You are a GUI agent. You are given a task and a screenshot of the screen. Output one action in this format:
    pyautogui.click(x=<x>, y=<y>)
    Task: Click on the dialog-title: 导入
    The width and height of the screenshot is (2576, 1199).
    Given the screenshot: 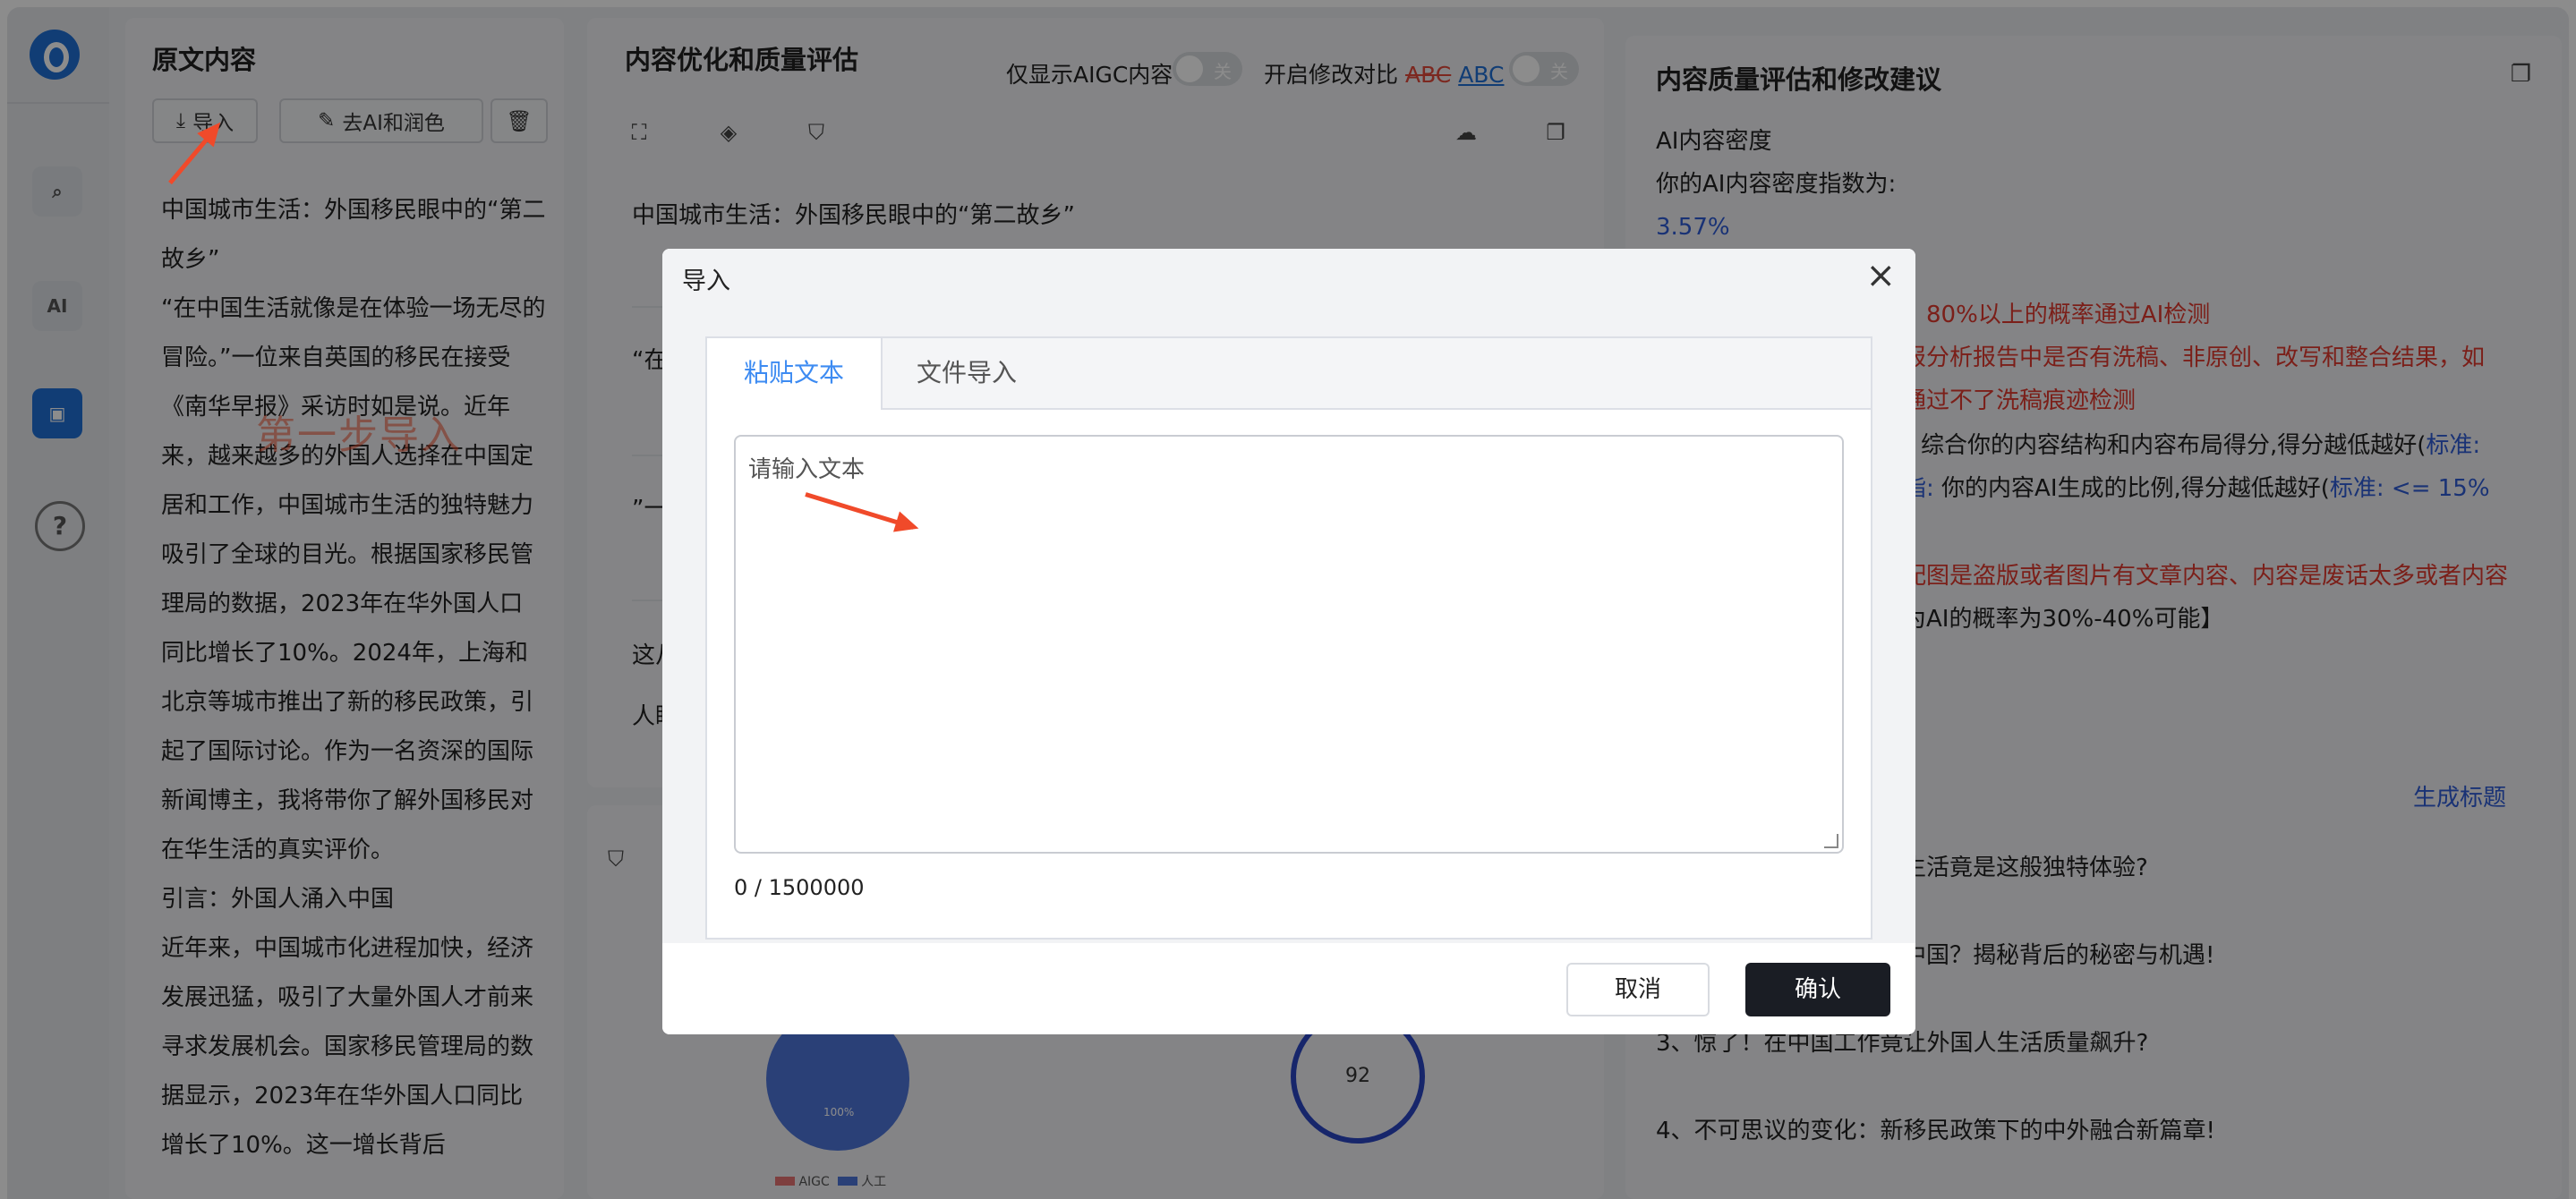 What is the action you would take?
    pyautogui.click(x=706, y=281)
    